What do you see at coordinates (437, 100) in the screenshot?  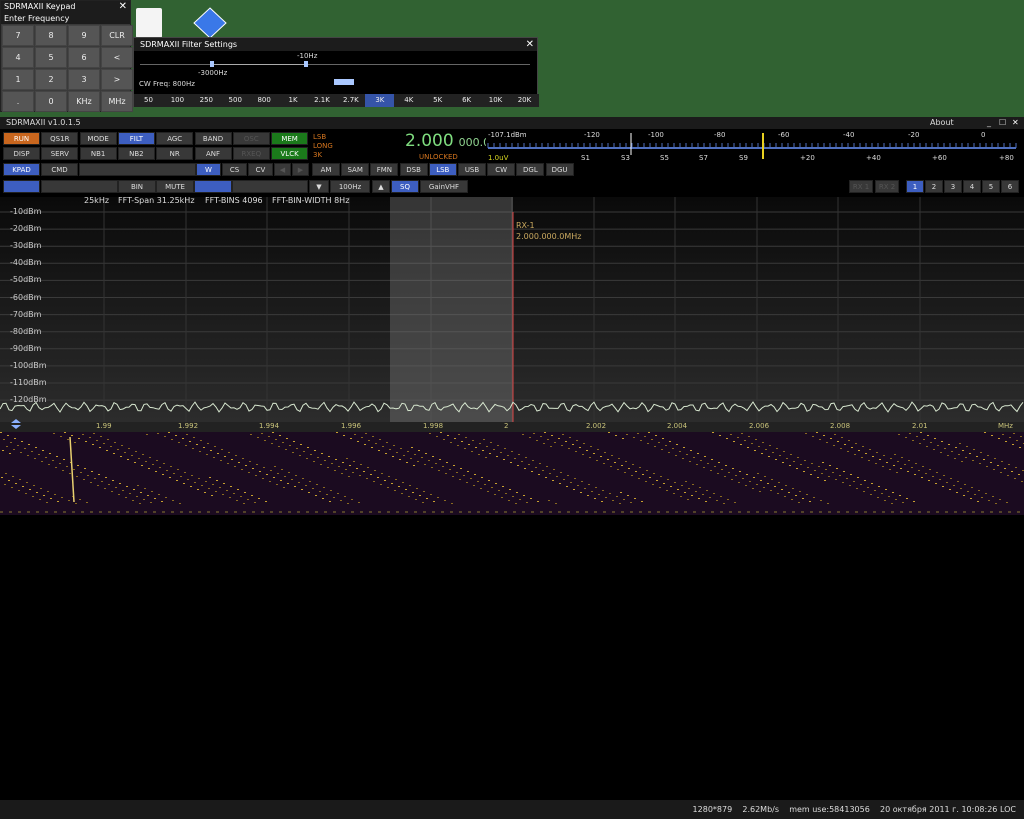 I see `filter-width-button: 5K` at bounding box center [437, 100].